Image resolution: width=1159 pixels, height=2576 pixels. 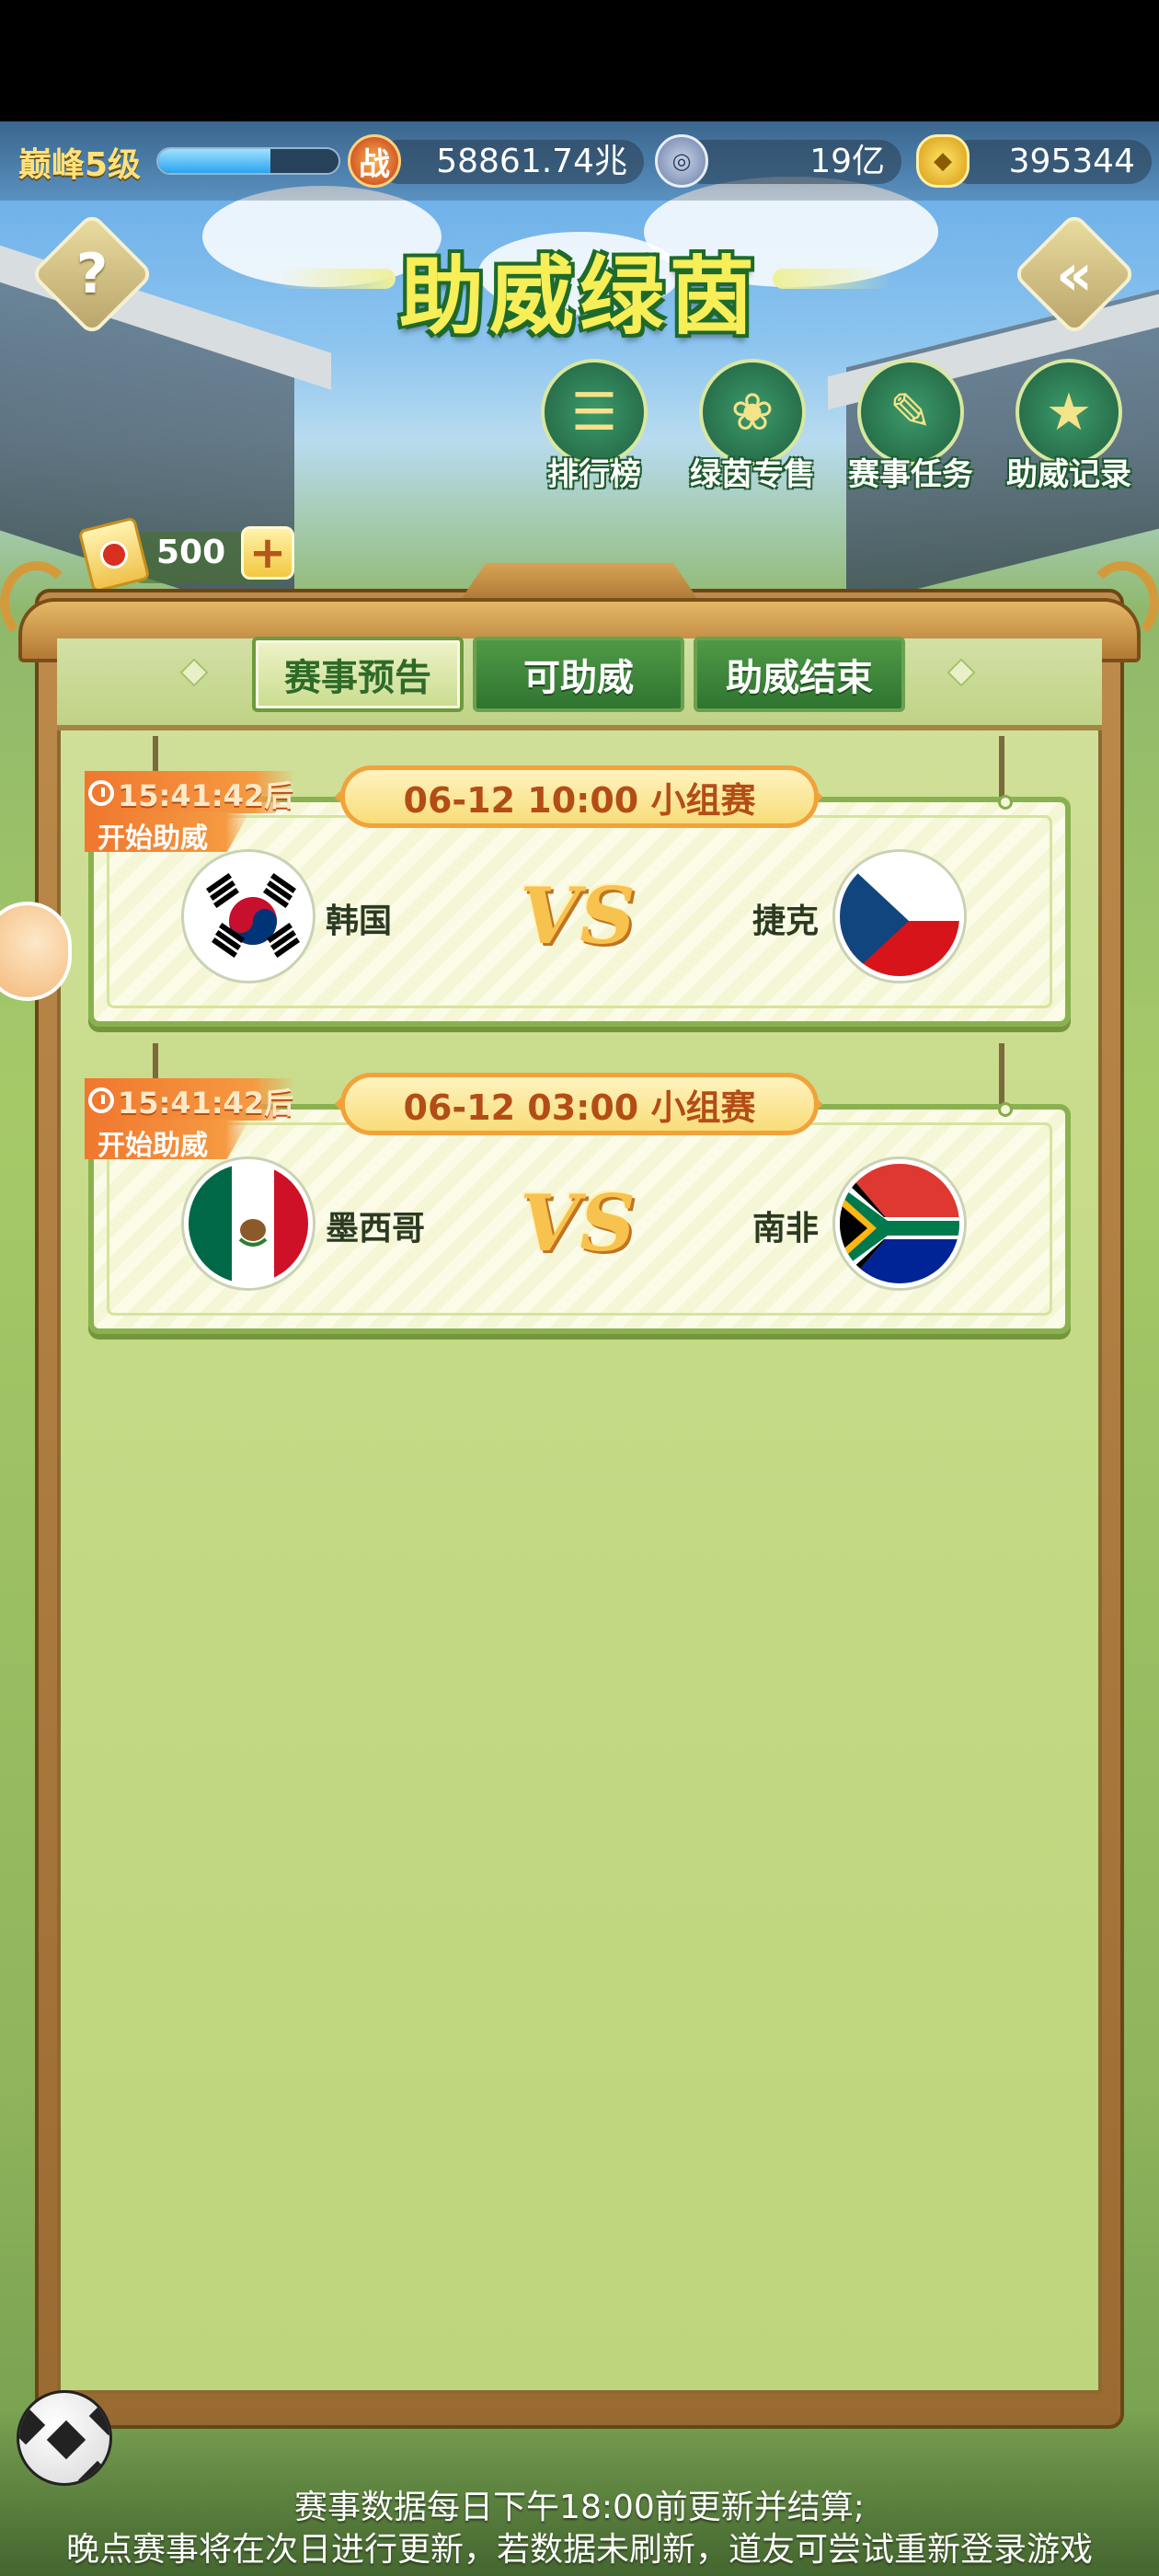 I want to click on menu-button-cheer-records: ★ 助威记录, so click(x=1068, y=428).